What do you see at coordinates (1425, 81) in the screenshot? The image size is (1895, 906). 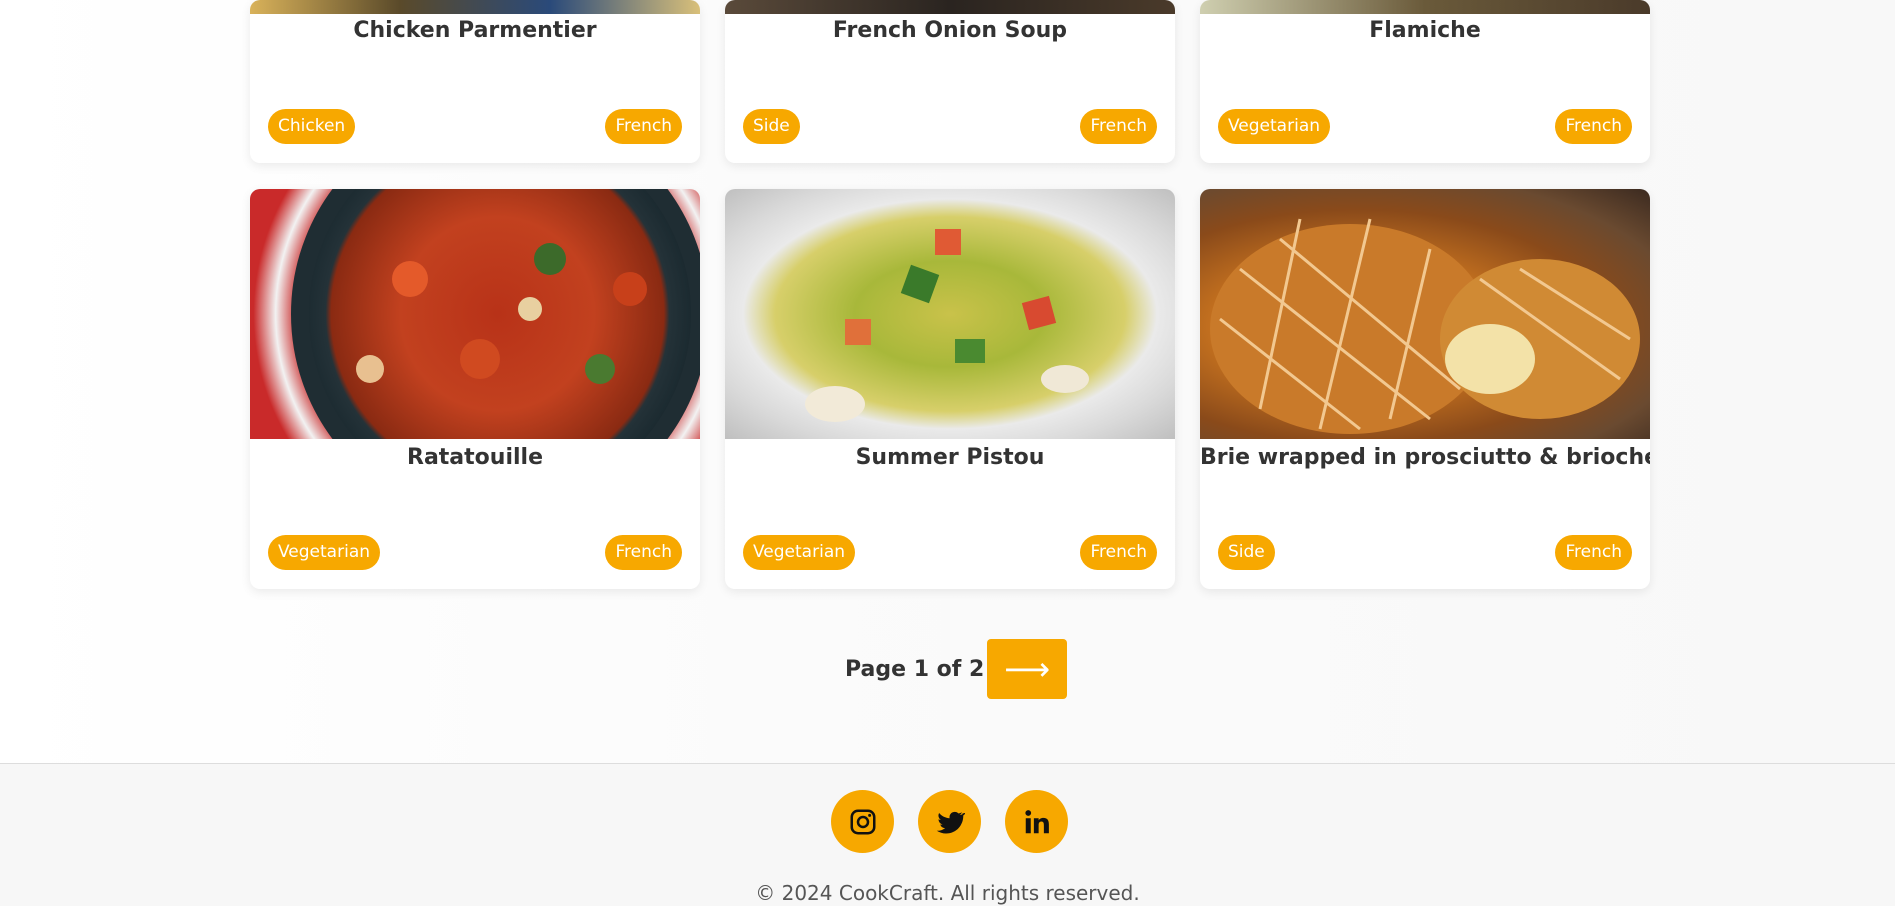 I see `recipe-card: Flamiche Vegetarian French` at bounding box center [1425, 81].